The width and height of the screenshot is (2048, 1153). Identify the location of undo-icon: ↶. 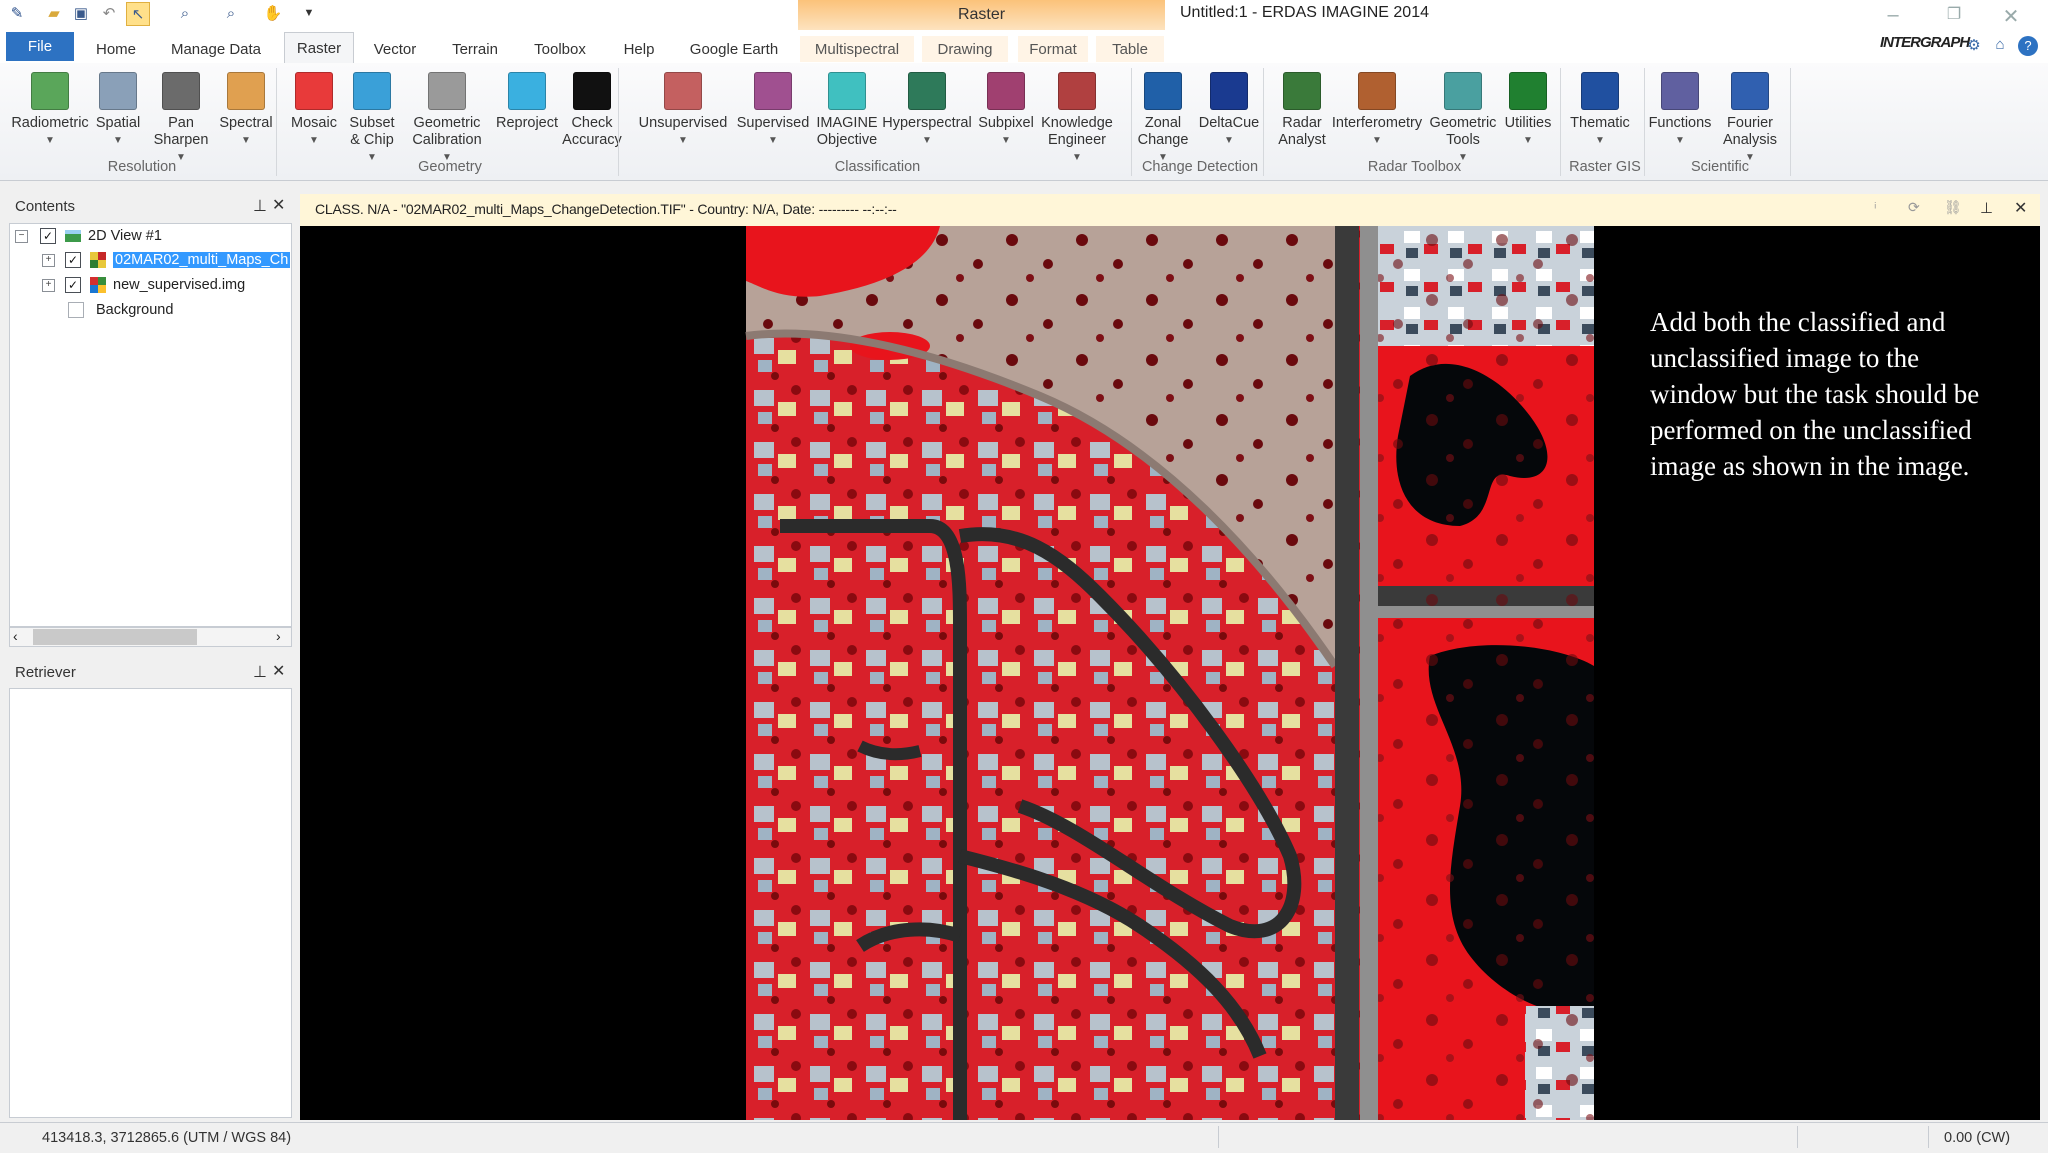
(109, 13).